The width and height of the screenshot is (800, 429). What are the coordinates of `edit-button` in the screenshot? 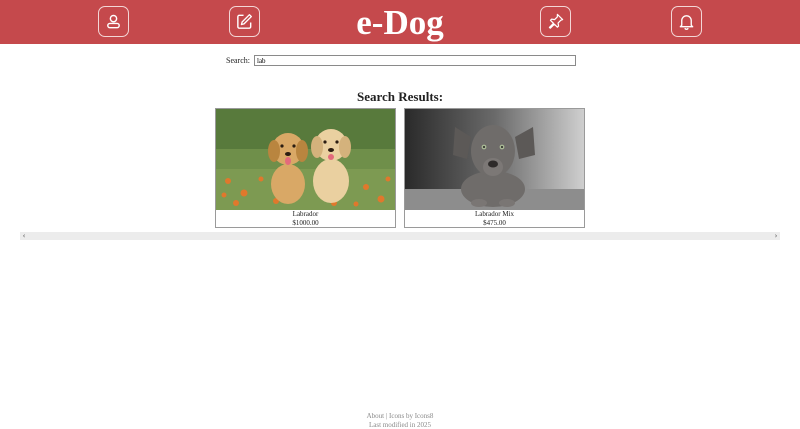 It's located at (244, 21).